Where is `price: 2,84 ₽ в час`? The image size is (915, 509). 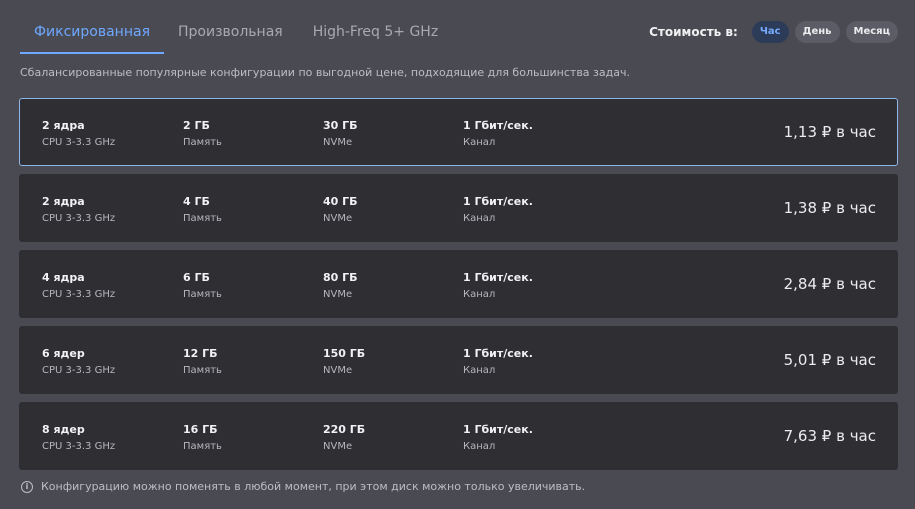
price: 2,84 ₽ в час is located at coordinates (829, 284).